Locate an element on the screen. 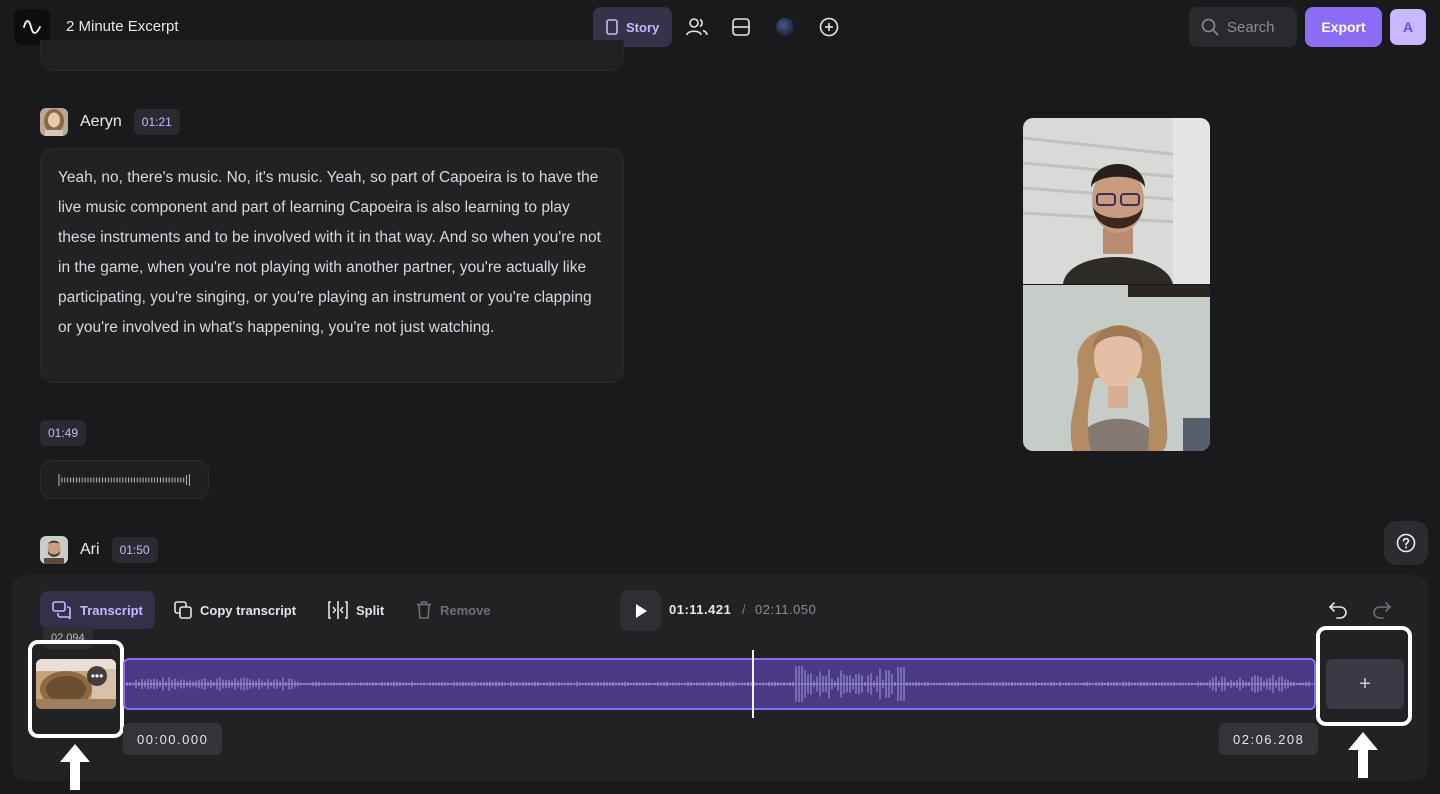 The image size is (1440, 794). audio-snippet is located at coordinates (124, 479).